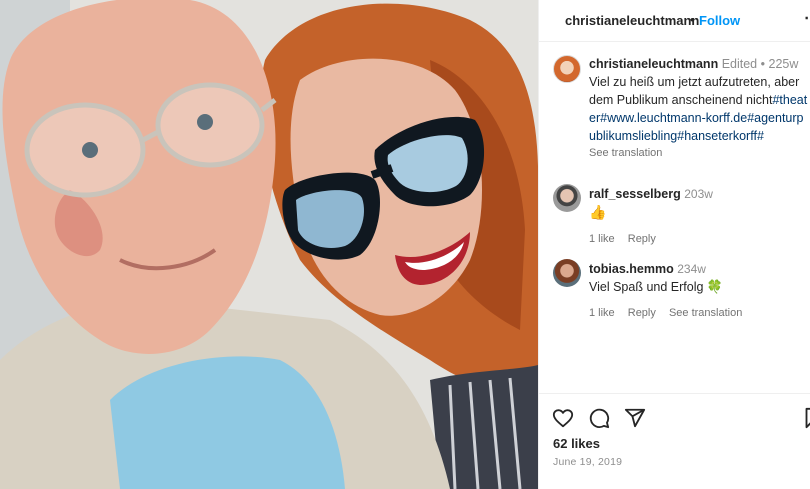 The height and width of the screenshot is (489, 810). Describe the element at coordinates (807, 18) in the screenshot. I see `more-options-icon: ⋯` at that location.